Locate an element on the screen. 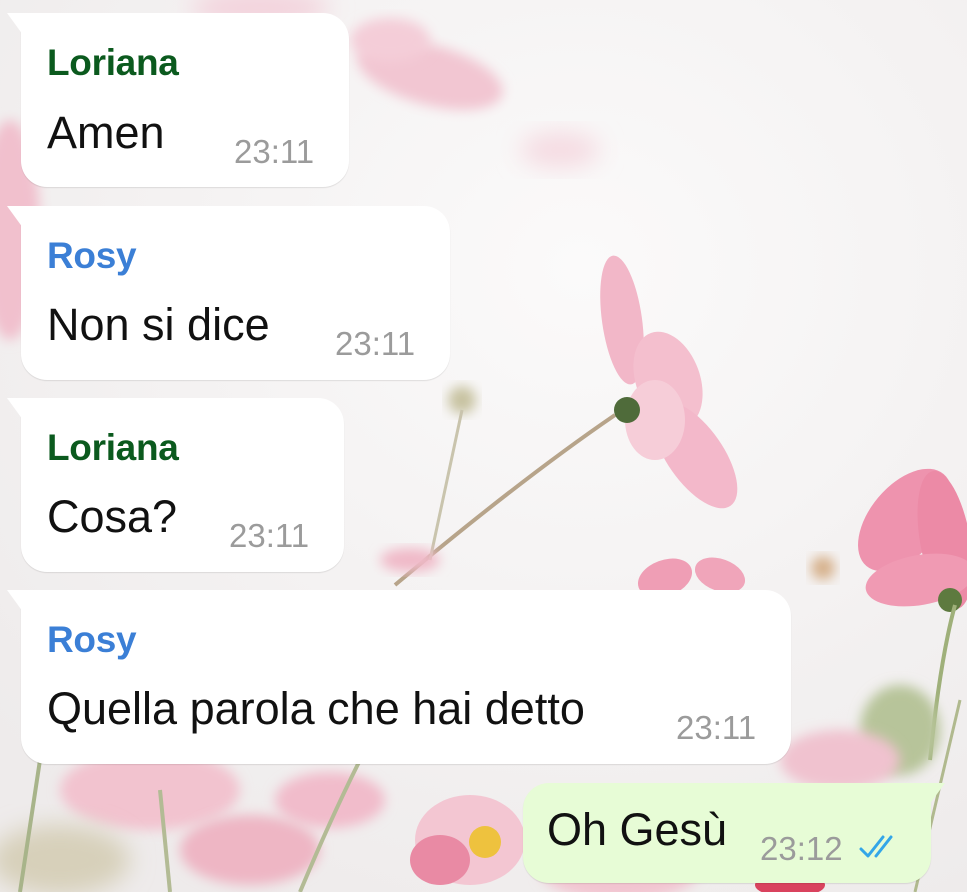  message-text: Quella parola che hai detto is located at coordinates (316, 708).